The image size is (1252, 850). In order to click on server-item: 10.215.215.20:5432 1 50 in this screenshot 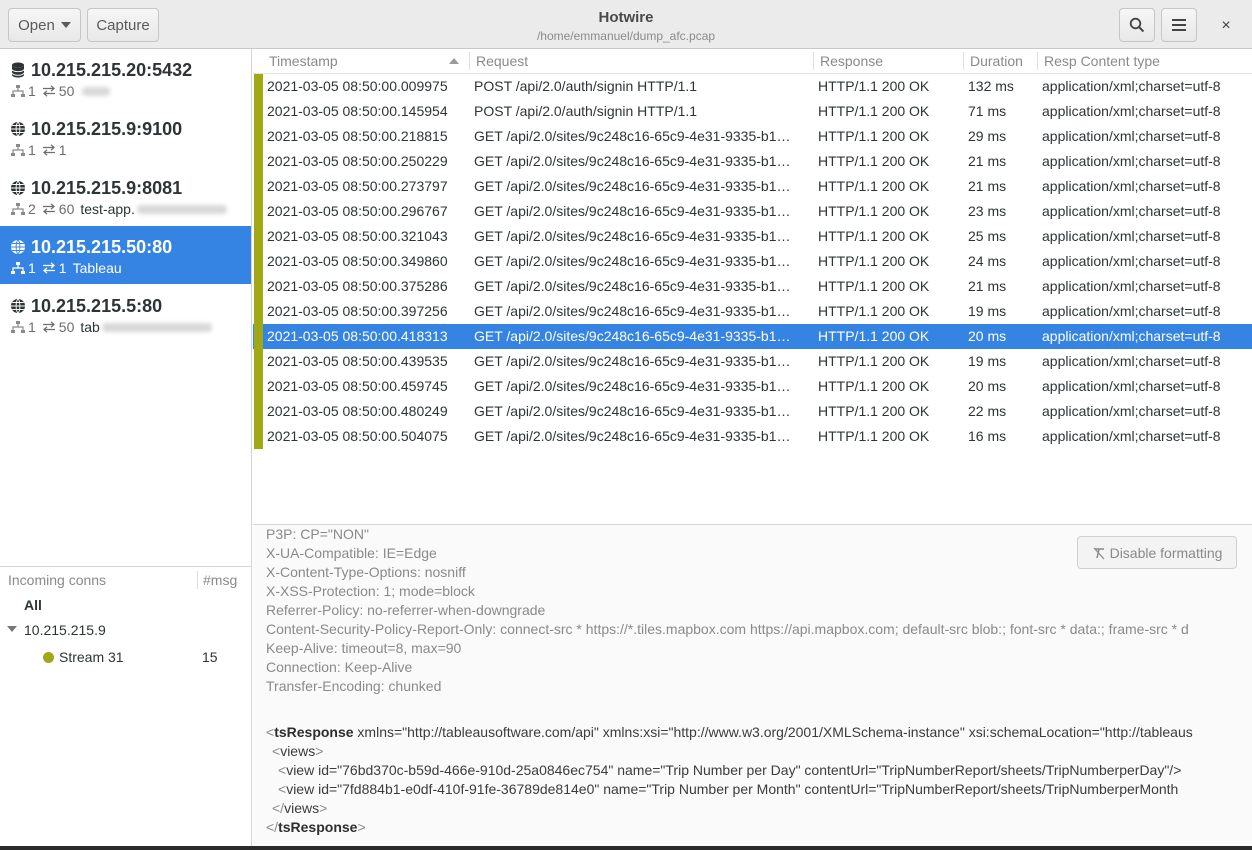, I will do `click(125, 78)`.